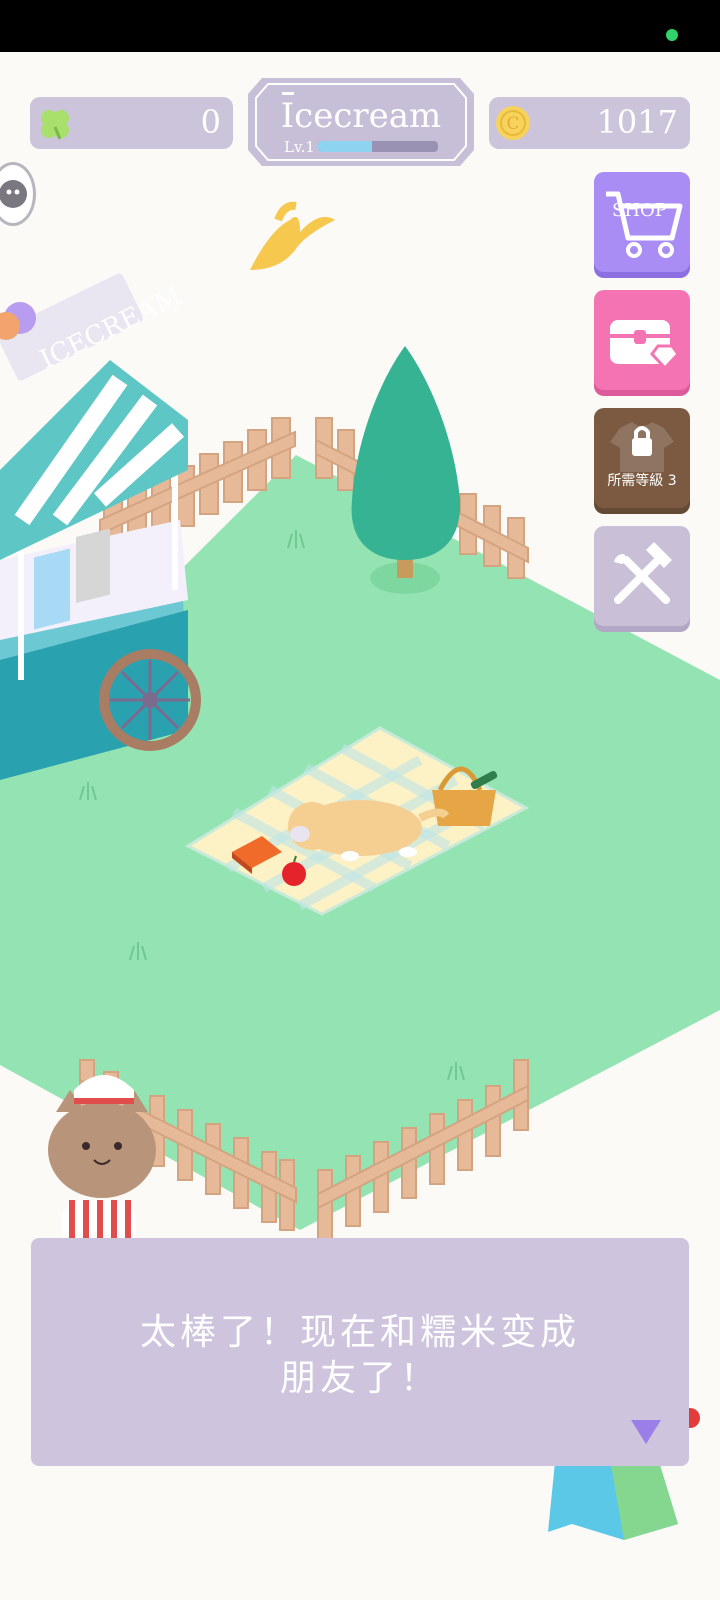 Image resolution: width=720 pixels, height=1600 pixels. Describe the element at coordinates (639, 210) in the screenshot. I see `shop-label: SHOP` at that location.